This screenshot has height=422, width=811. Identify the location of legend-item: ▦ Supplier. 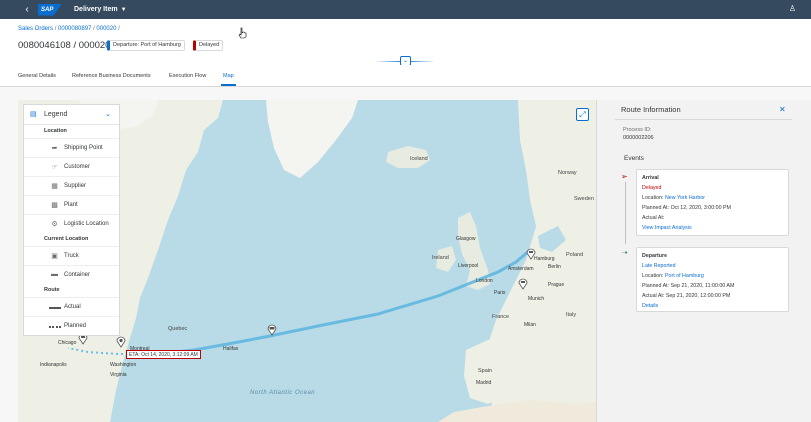
(71, 185).